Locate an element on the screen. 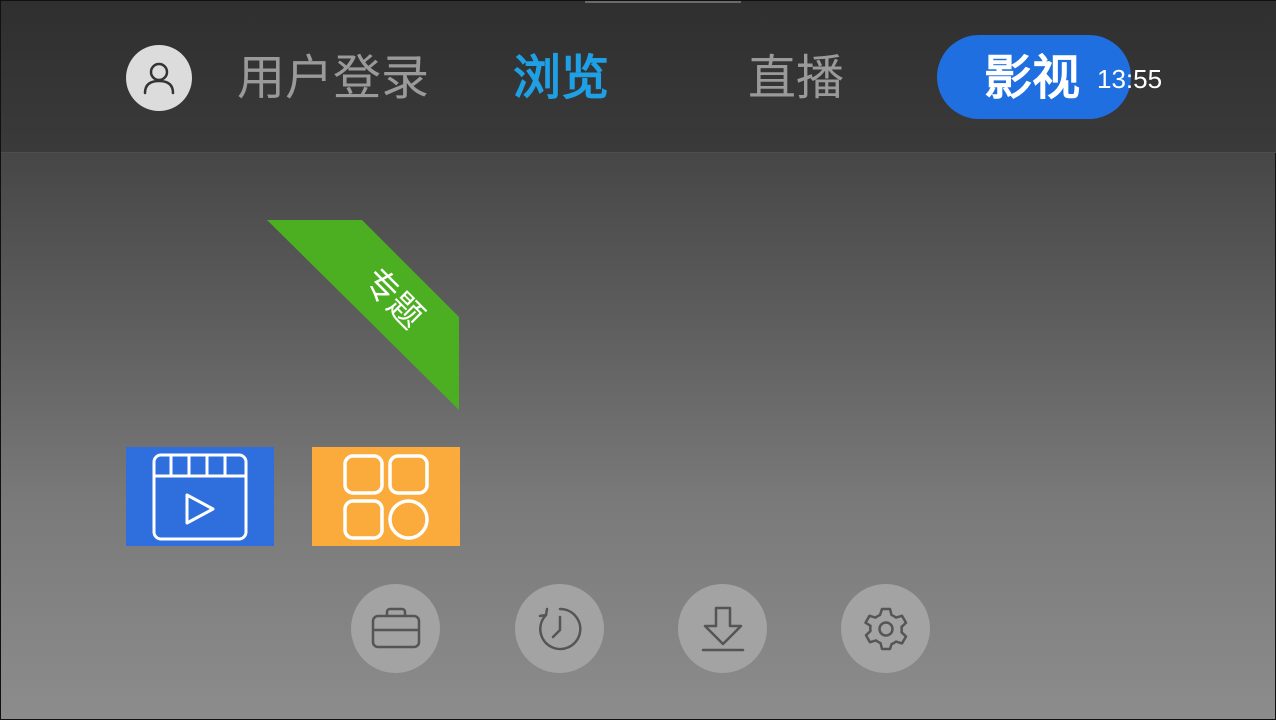 The image size is (1276, 720). avatar is located at coordinates (159, 78).